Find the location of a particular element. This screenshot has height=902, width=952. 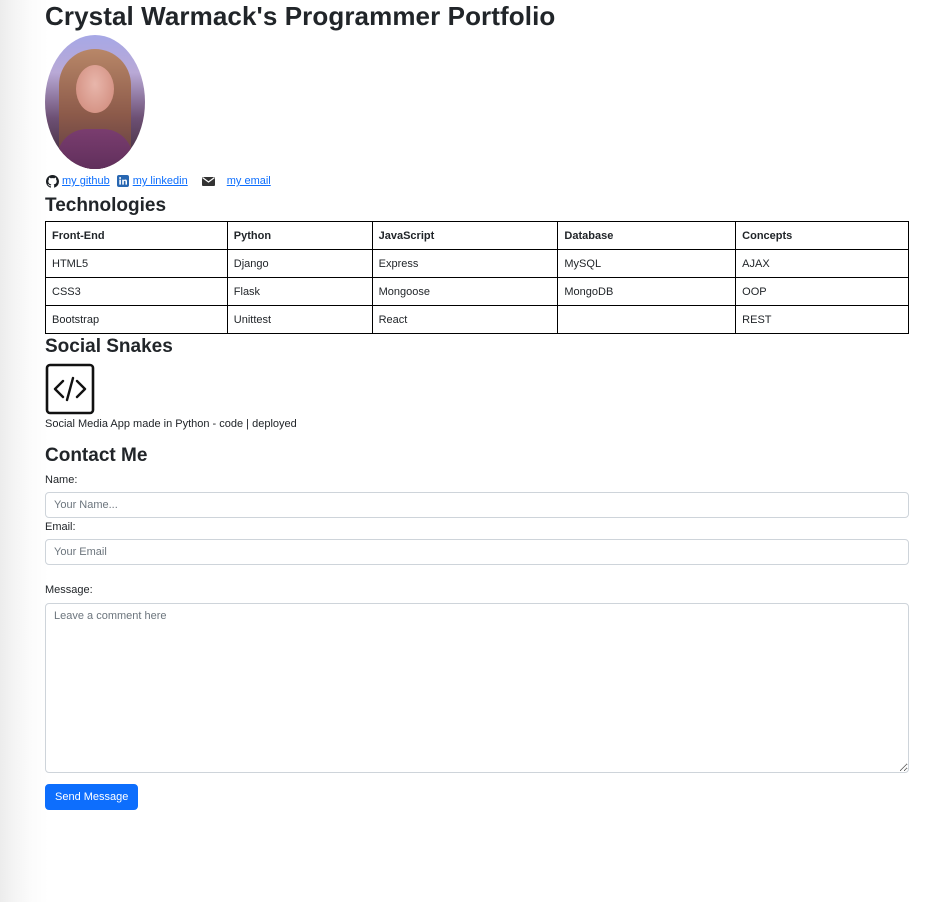

table-cell: Bootstrap is located at coordinates (136, 319).